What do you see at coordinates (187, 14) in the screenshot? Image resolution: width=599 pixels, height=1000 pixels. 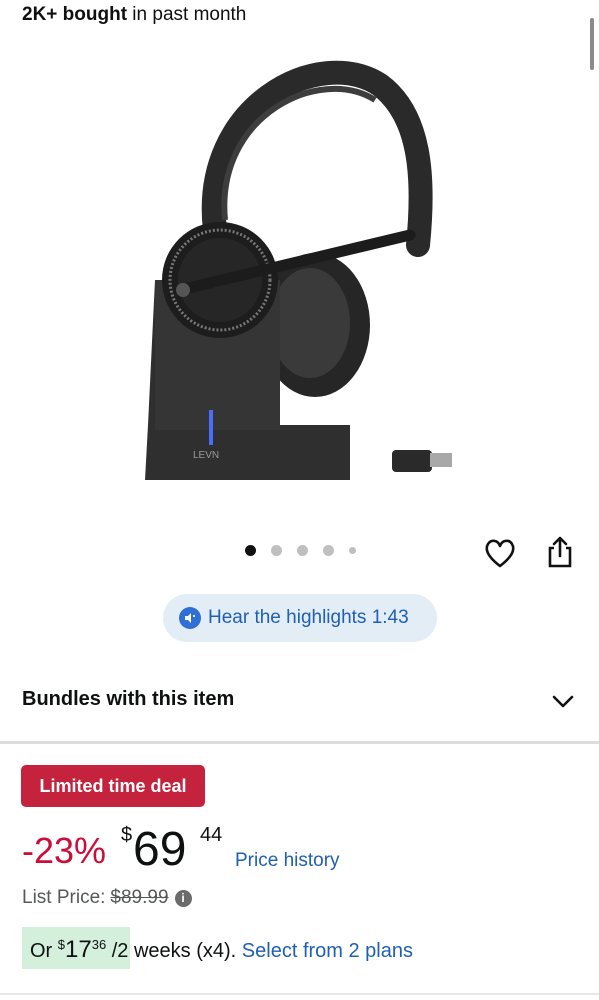 I see `bought-suffix: in past month` at bounding box center [187, 14].